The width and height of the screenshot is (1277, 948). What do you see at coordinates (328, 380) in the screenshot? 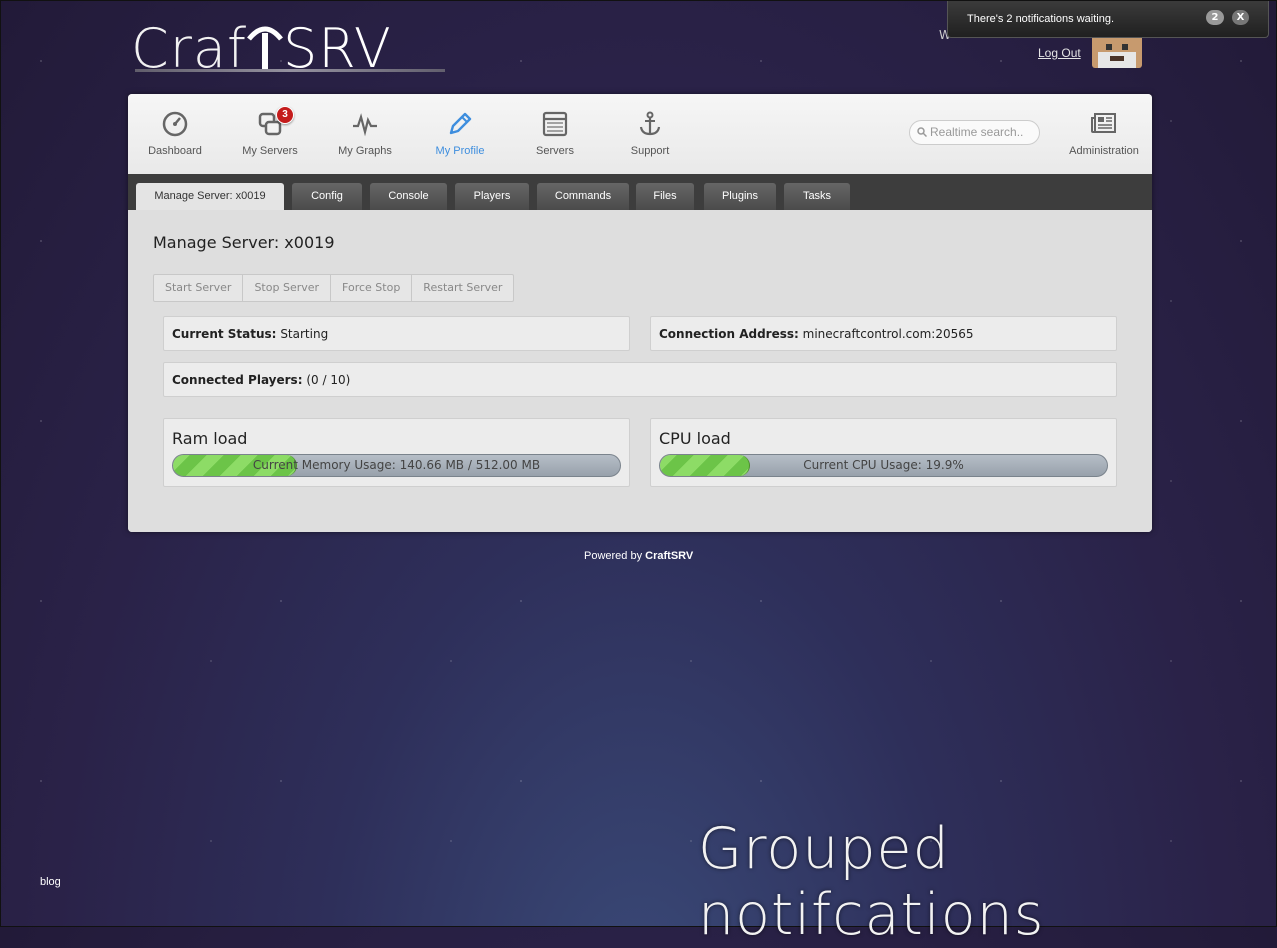
I see `players-value: (0 / 10)` at bounding box center [328, 380].